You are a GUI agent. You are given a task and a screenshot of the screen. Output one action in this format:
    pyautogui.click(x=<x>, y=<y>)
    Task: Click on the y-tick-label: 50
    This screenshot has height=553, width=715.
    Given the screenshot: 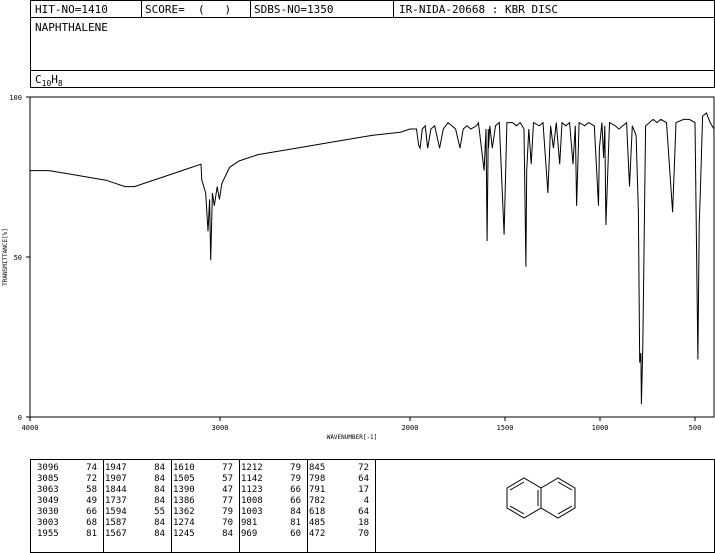 What is the action you would take?
    pyautogui.click(x=18, y=258)
    